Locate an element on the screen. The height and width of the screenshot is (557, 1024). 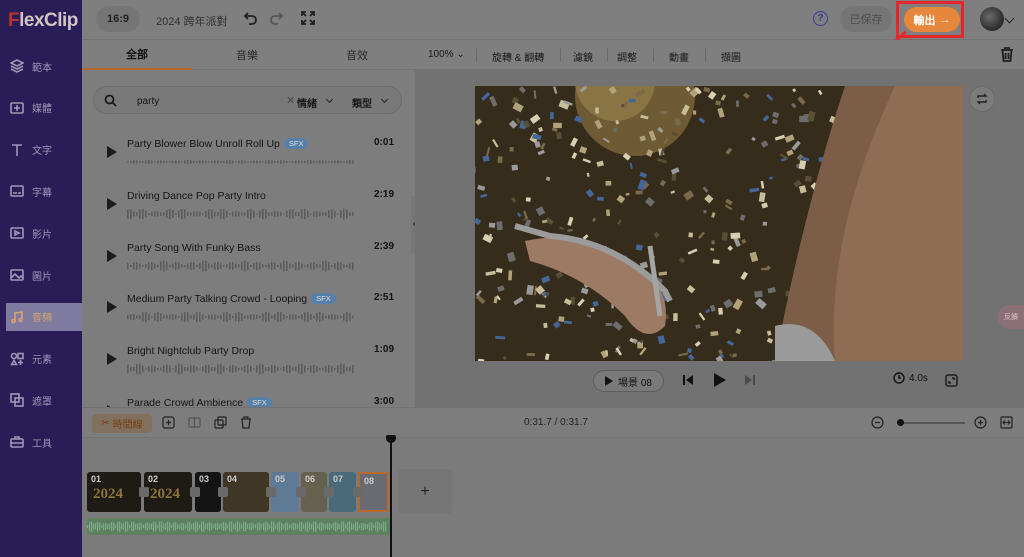
avatar is located at coordinates (992, 19).